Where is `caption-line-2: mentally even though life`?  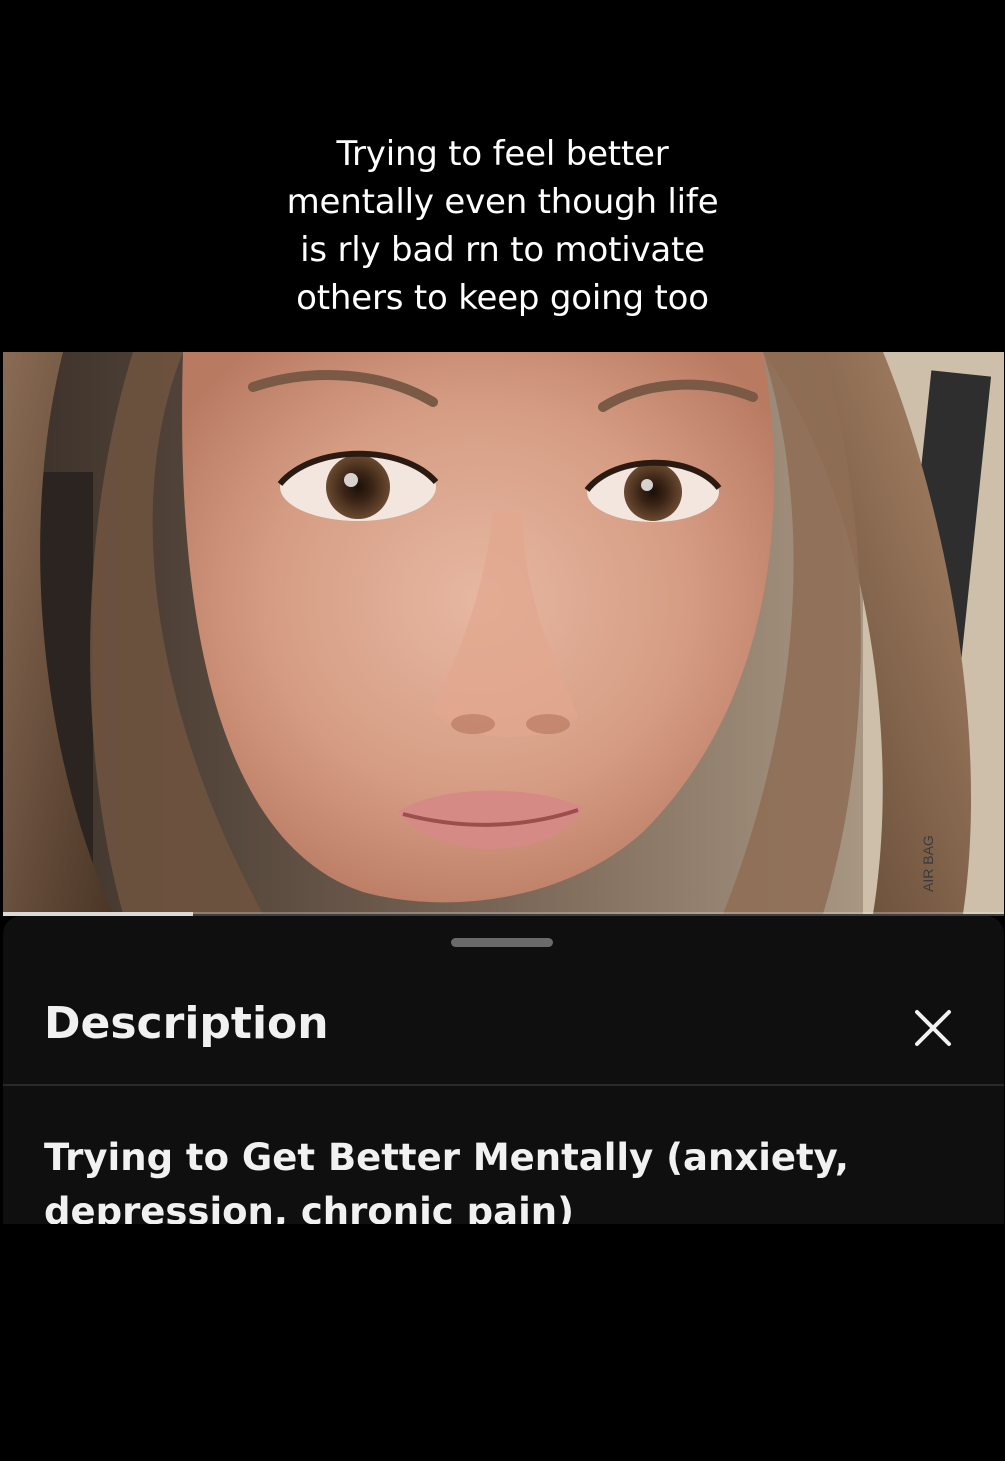 caption-line-2: mentally even though life is located at coordinates (502, 202).